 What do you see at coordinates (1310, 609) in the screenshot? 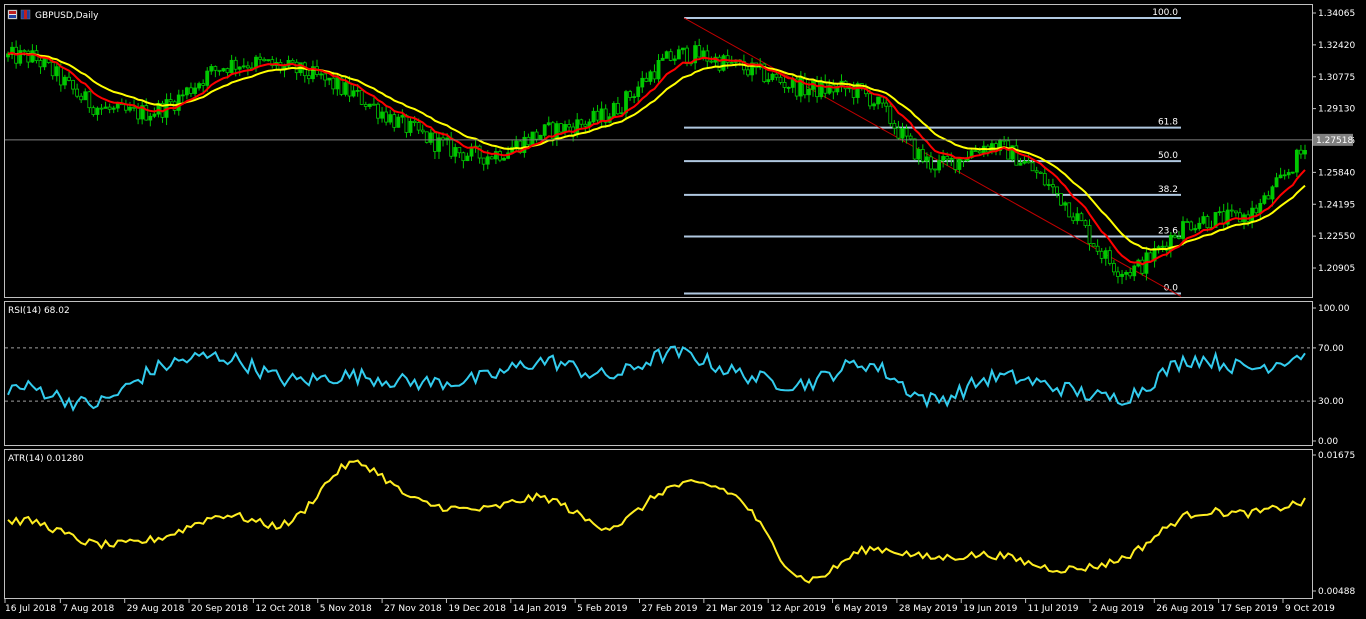
I see `time-tick-label: 9 Oct 2019` at bounding box center [1310, 609].